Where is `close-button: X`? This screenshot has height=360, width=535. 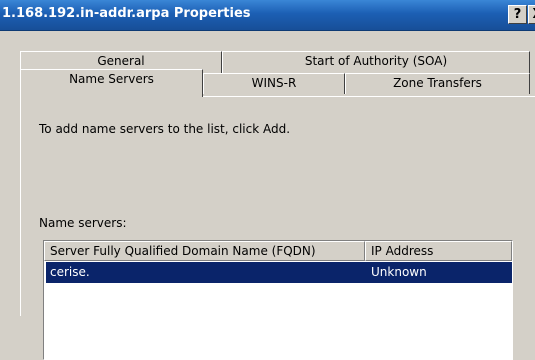
close-button: X is located at coordinates (531, 14).